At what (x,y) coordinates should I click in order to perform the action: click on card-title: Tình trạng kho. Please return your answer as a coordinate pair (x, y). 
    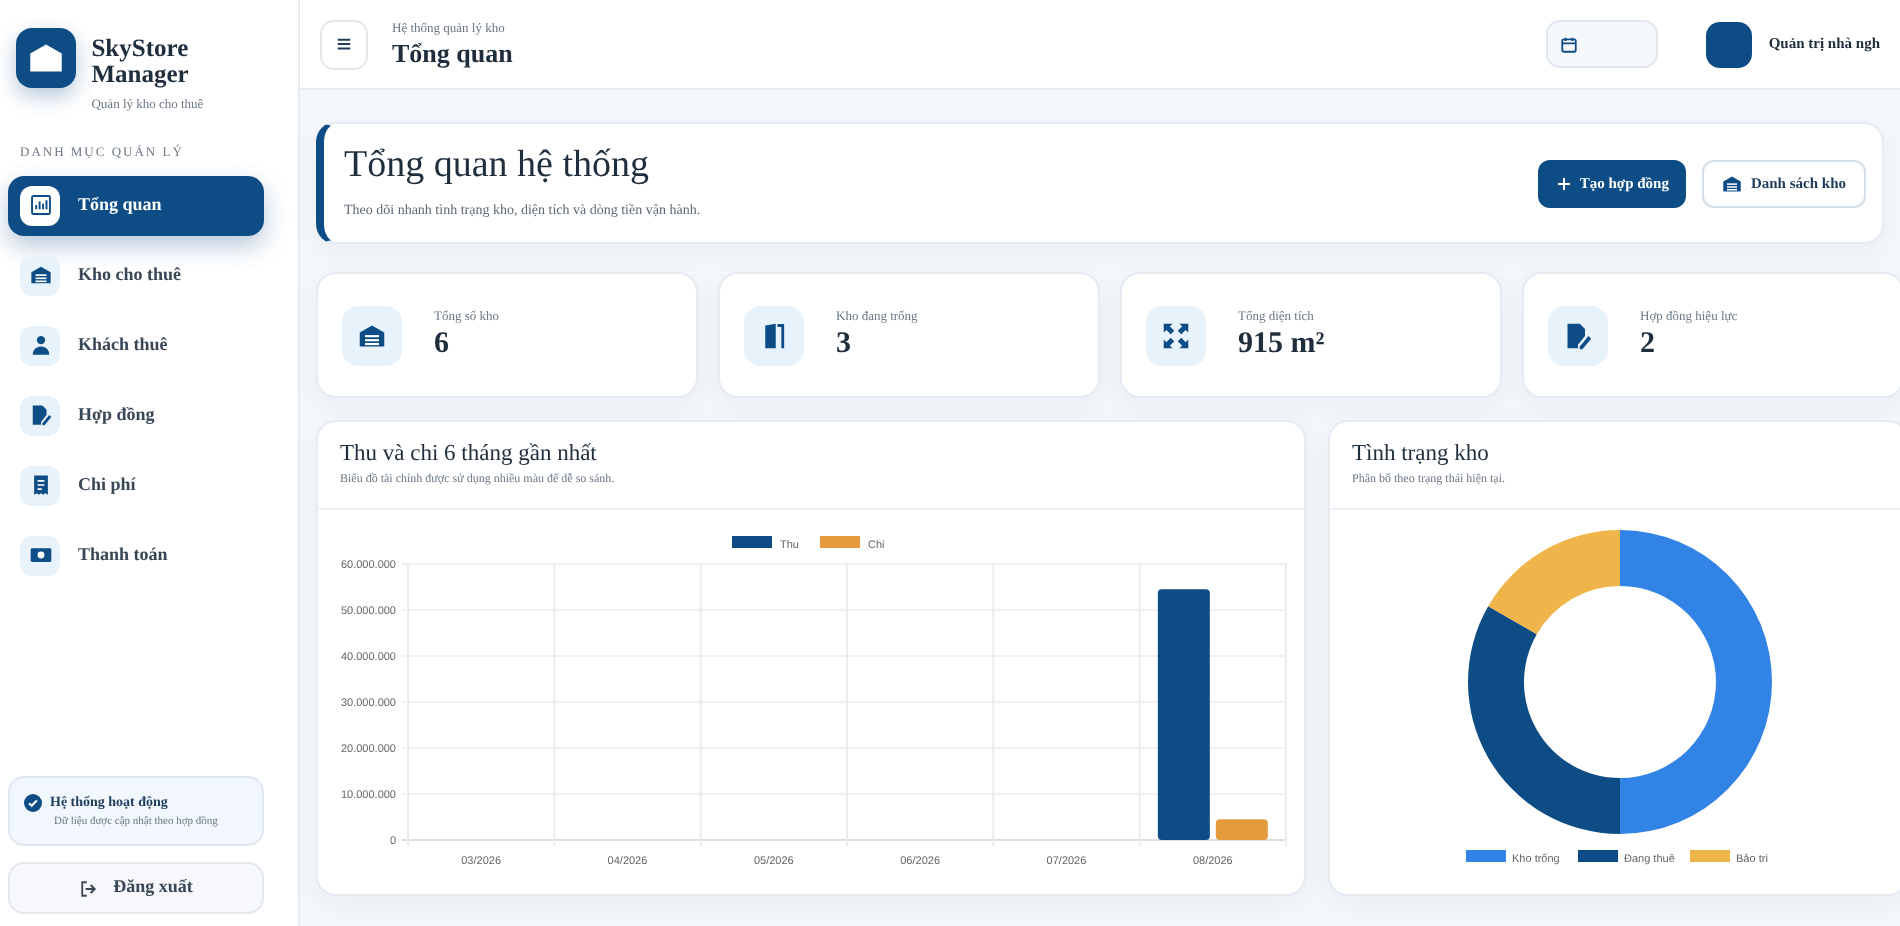
    Looking at the image, I should click on (1421, 455).